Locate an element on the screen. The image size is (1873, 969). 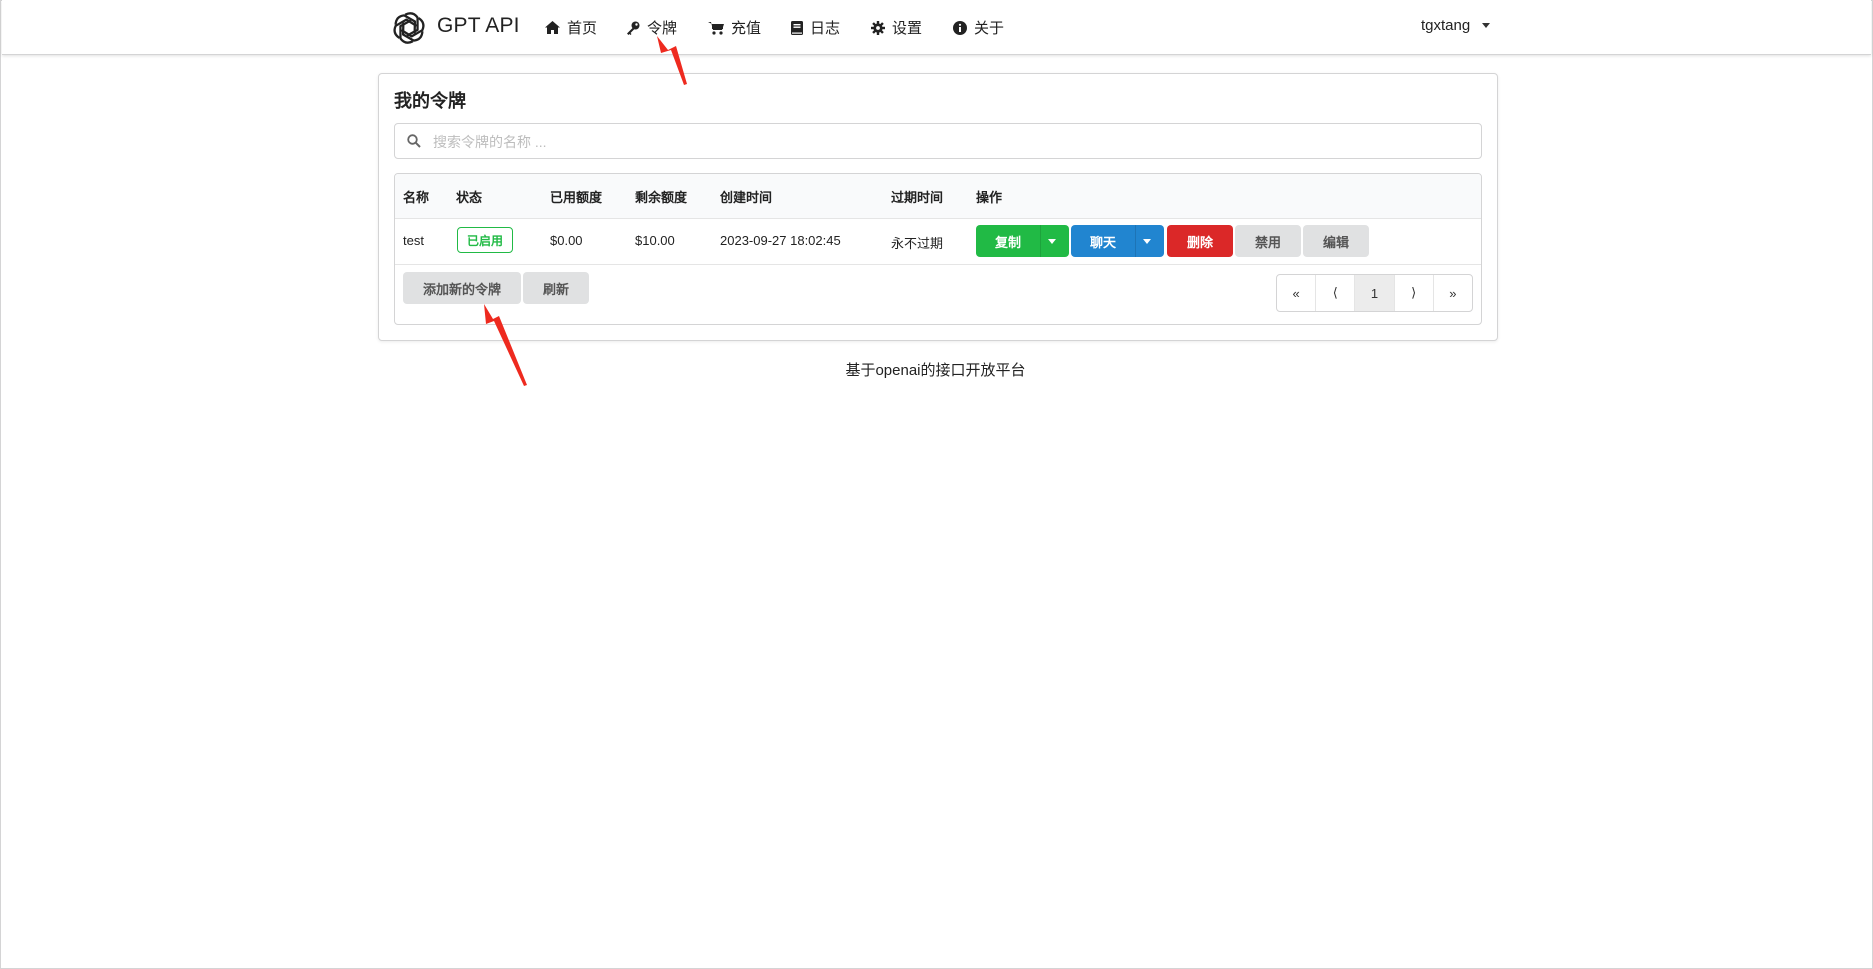
table-header: 名称 状态 已用额度 剩余额度 创建时间 过期时间 操作 is located at coordinates (938, 196).